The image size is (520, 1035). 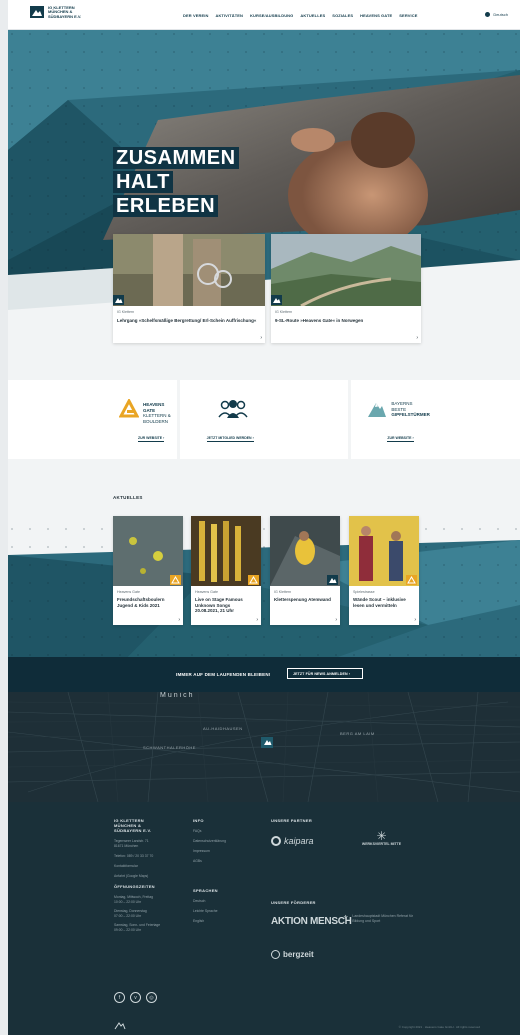 I want to click on become-member-label: JETZT MITGLIED WERDEN, so click(x=229, y=438).